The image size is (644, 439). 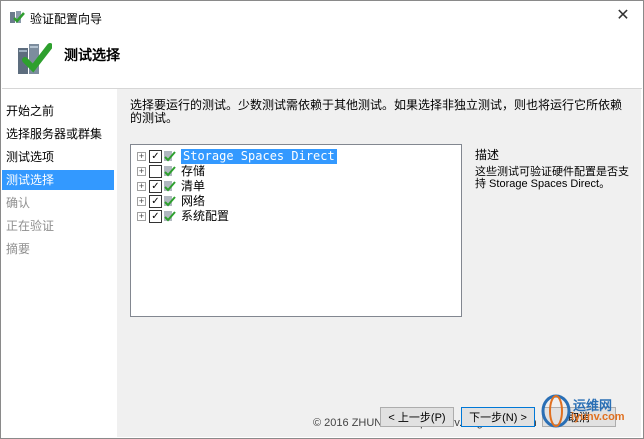 I want to click on tree-item-label: 存储, so click(x=193, y=171).